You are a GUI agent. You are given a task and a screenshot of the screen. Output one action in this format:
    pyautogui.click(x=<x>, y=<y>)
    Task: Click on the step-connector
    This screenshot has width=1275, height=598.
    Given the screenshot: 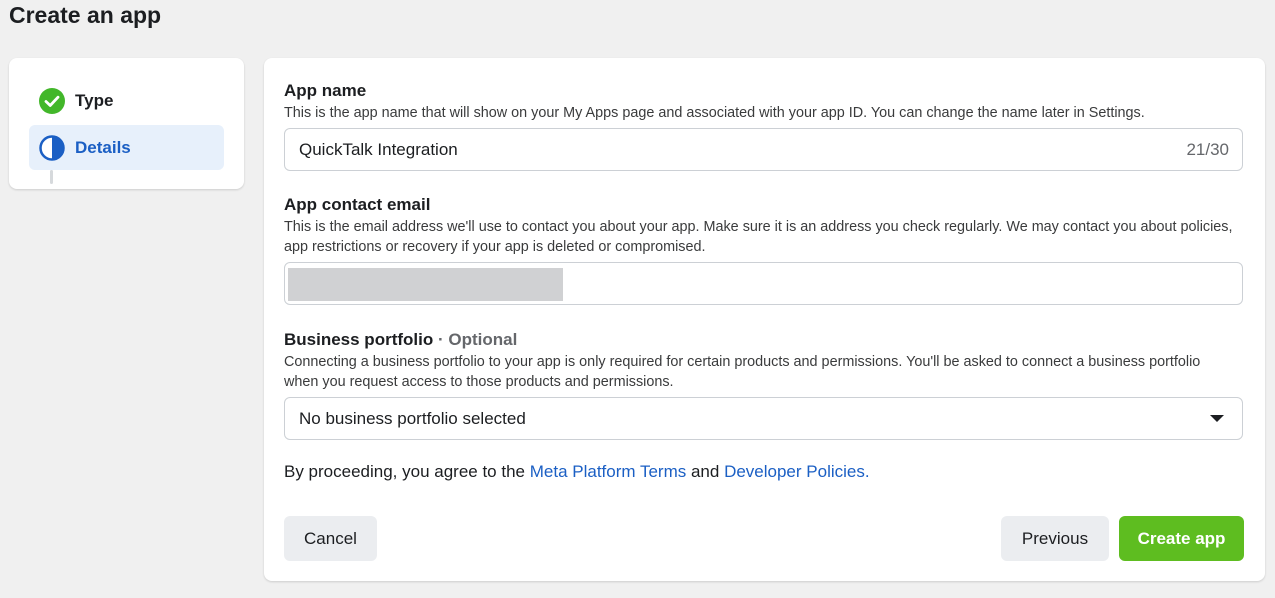 What is the action you would take?
    pyautogui.click(x=51, y=177)
    